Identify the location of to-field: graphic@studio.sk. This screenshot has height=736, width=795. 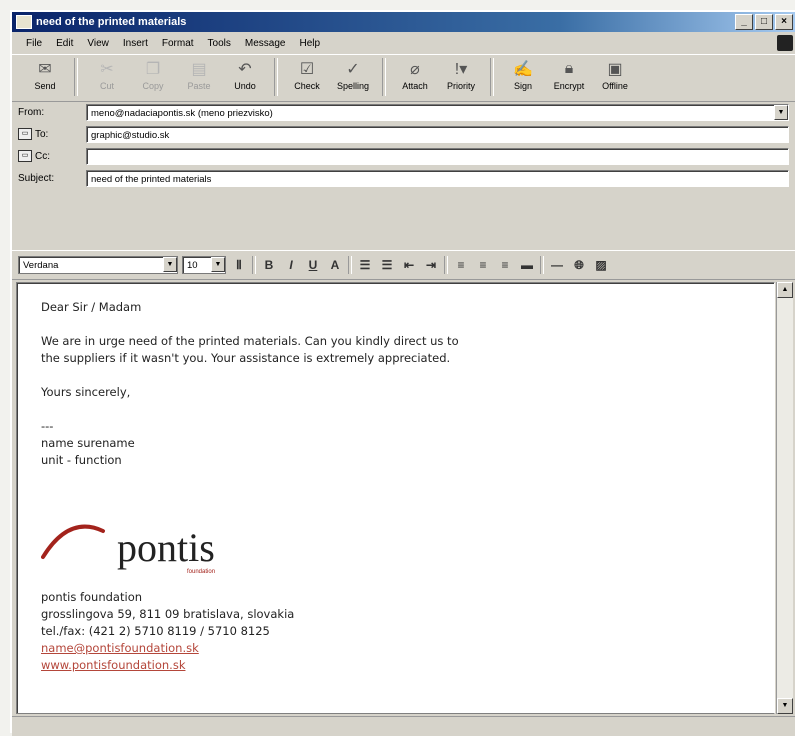
(437, 134).